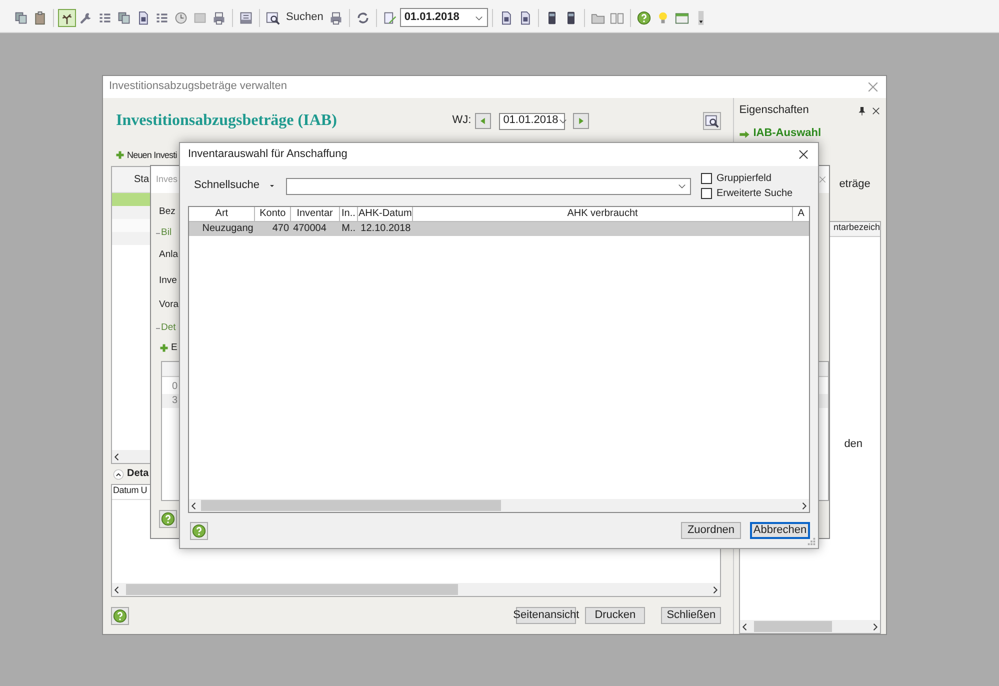 The height and width of the screenshot is (686, 999). Describe the element at coordinates (142, 180) in the screenshot. I see `column-header: Sta` at that location.